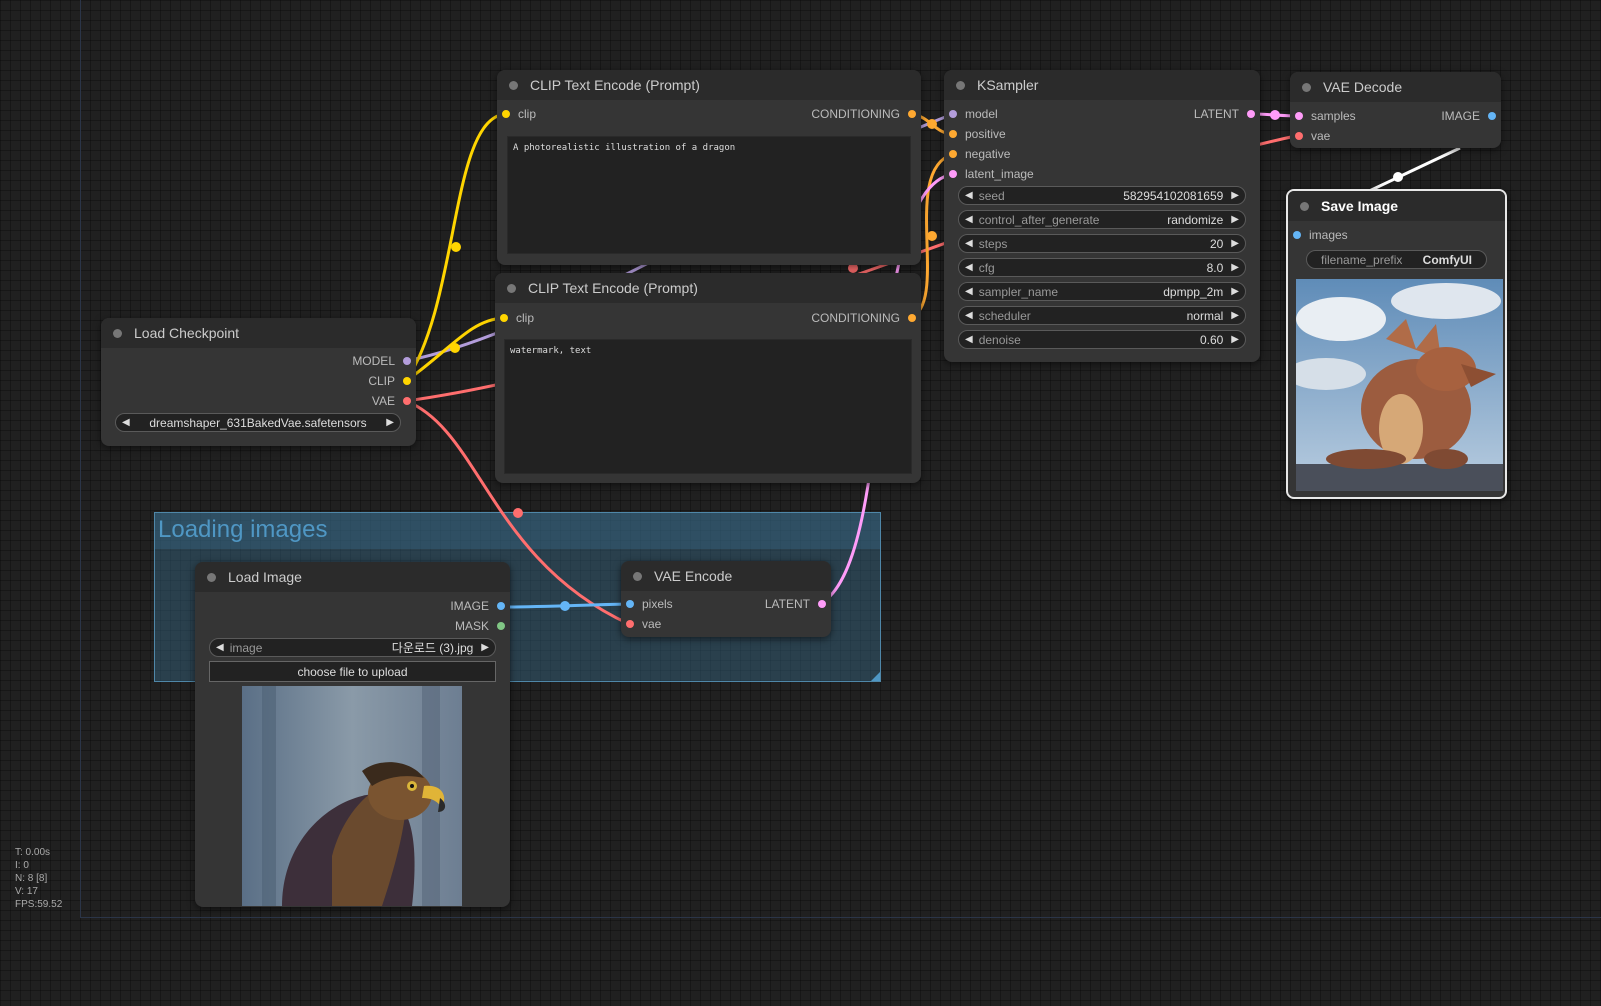 The height and width of the screenshot is (1006, 1601). Describe the element at coordinates (1193, 292) in the screenshot. I see `widget-value: dpmpp_2m` at that location.